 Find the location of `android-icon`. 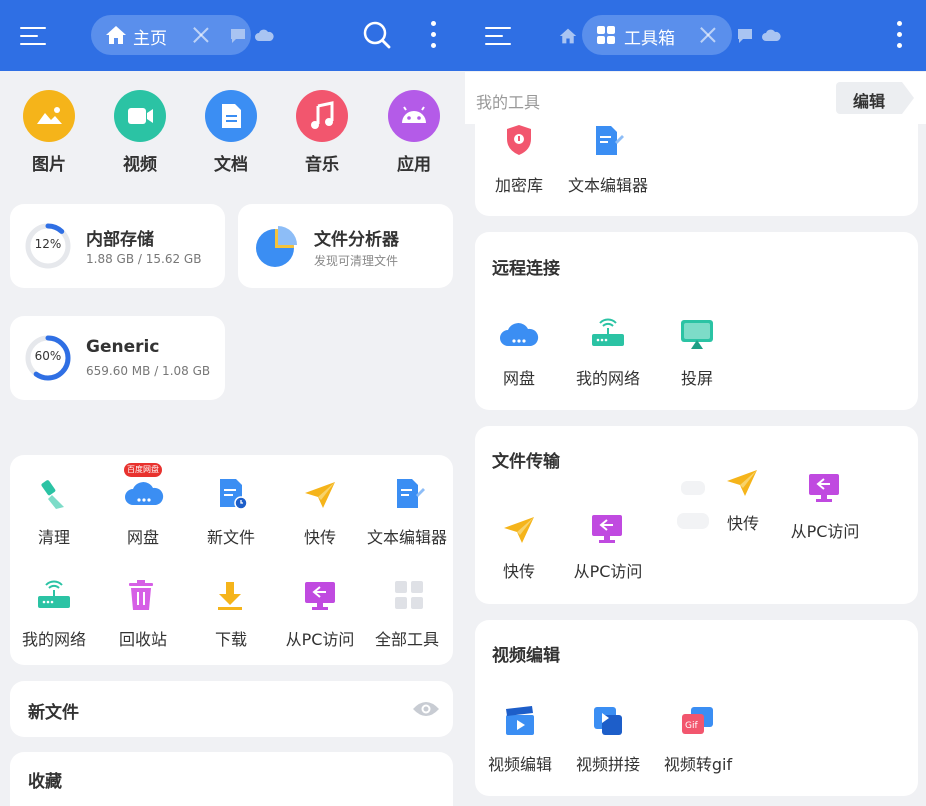

android-icon is located at coordinates (414, 116).